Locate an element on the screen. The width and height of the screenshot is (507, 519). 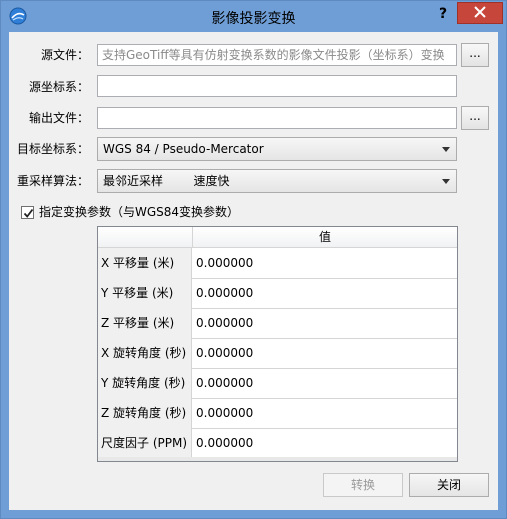
table-row: 尺度因子 (PPM) 0.000000 is located at coordinates (277, 443).